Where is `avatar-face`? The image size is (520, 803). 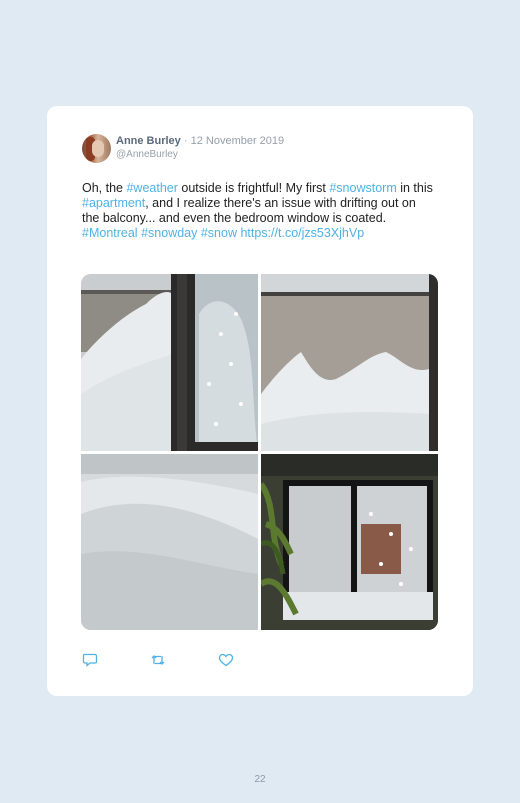 avatar-face is located at coordinates (98, 148).